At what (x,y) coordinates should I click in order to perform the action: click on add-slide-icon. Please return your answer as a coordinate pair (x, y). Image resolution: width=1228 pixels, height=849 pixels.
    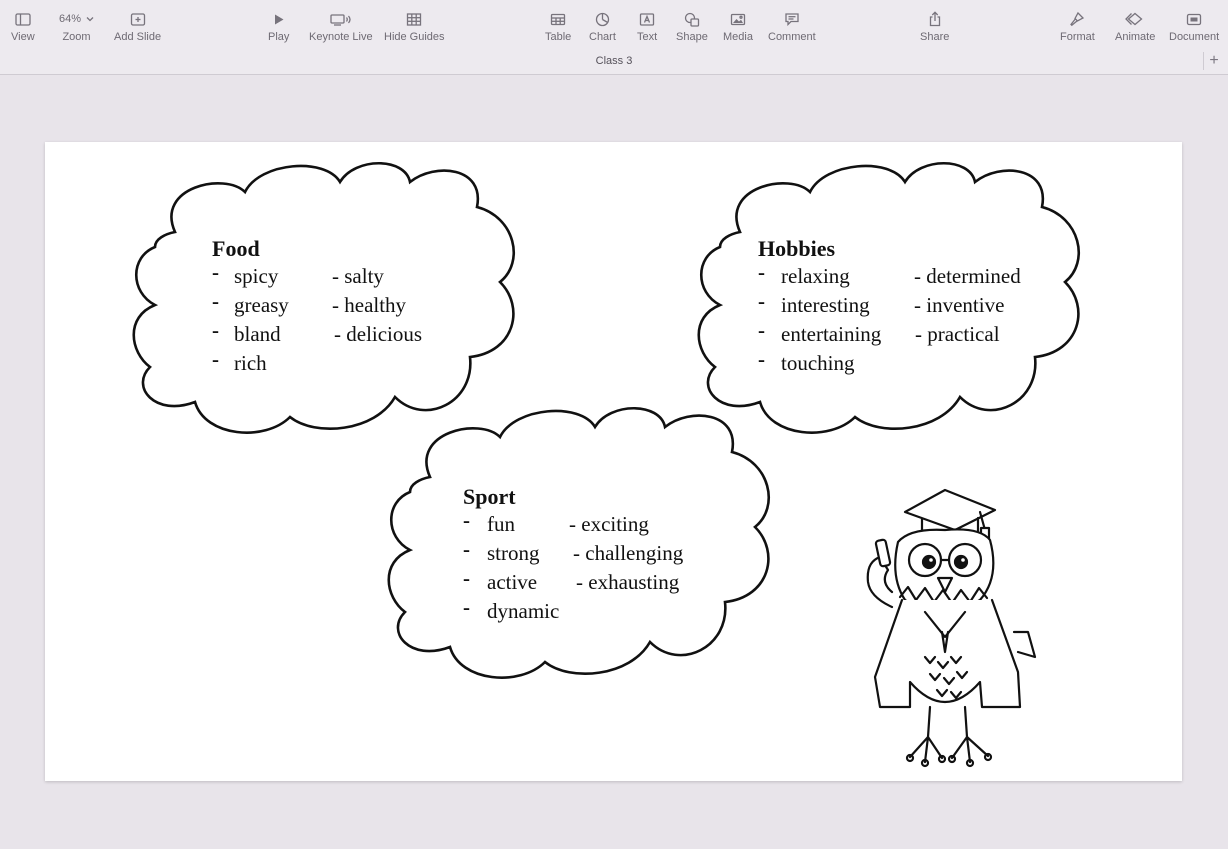
    Looking at the image, I should click on (137, 19).